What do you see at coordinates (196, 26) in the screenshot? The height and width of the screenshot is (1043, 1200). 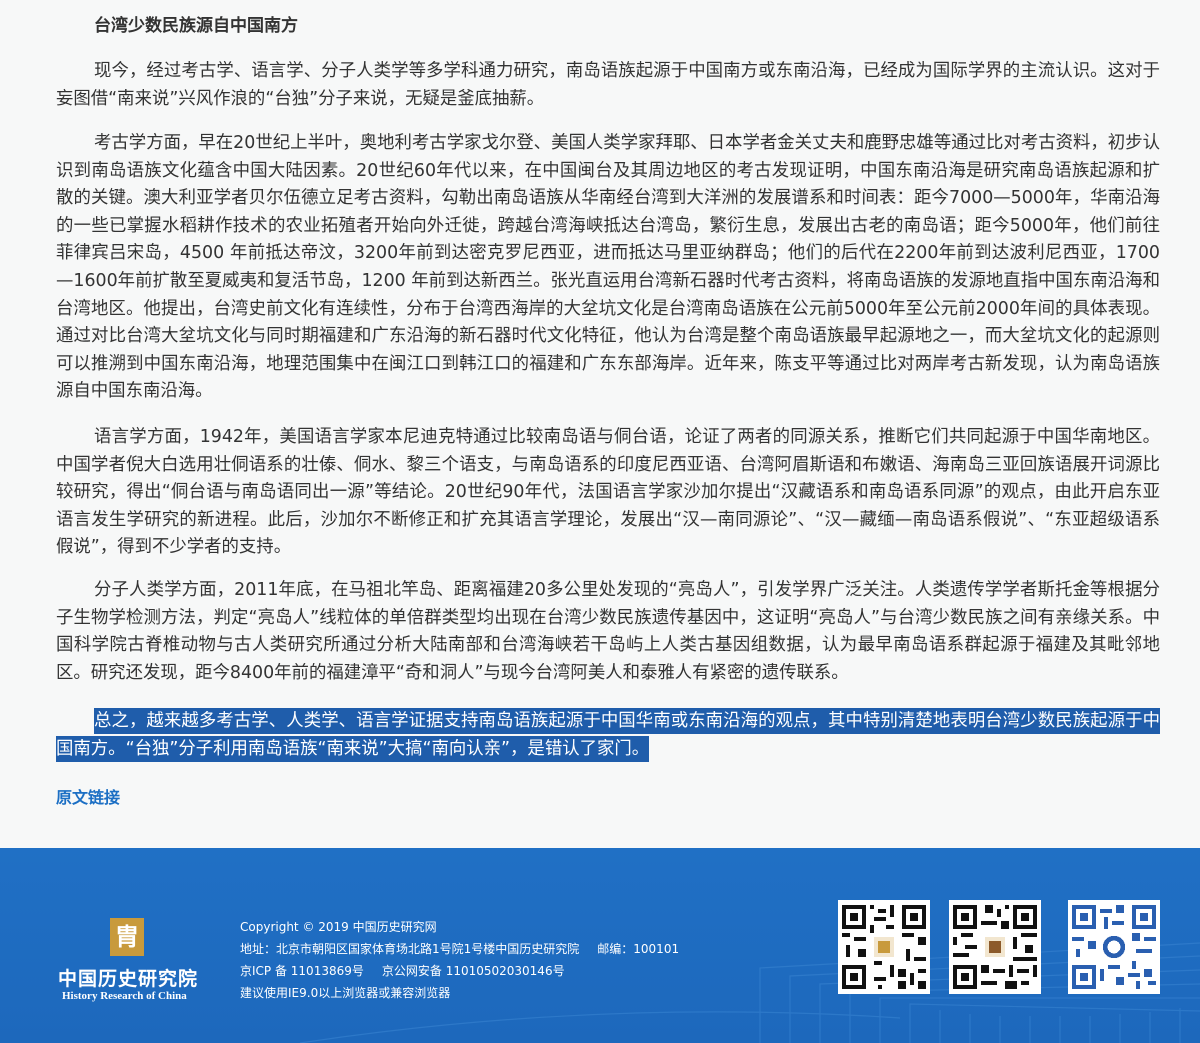 I see `section-title: 台湾少数民族源自中国南方` at bounding box center [196, 26].